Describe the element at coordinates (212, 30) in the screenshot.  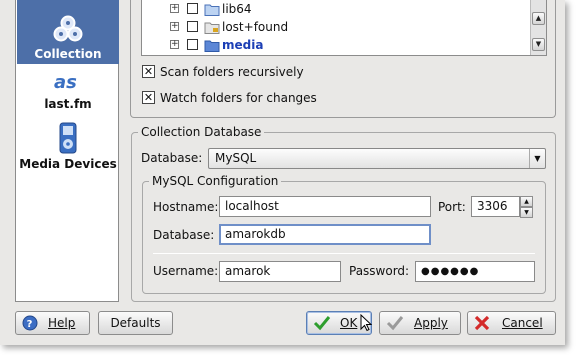
I see `locked-folder-icon` at that location.